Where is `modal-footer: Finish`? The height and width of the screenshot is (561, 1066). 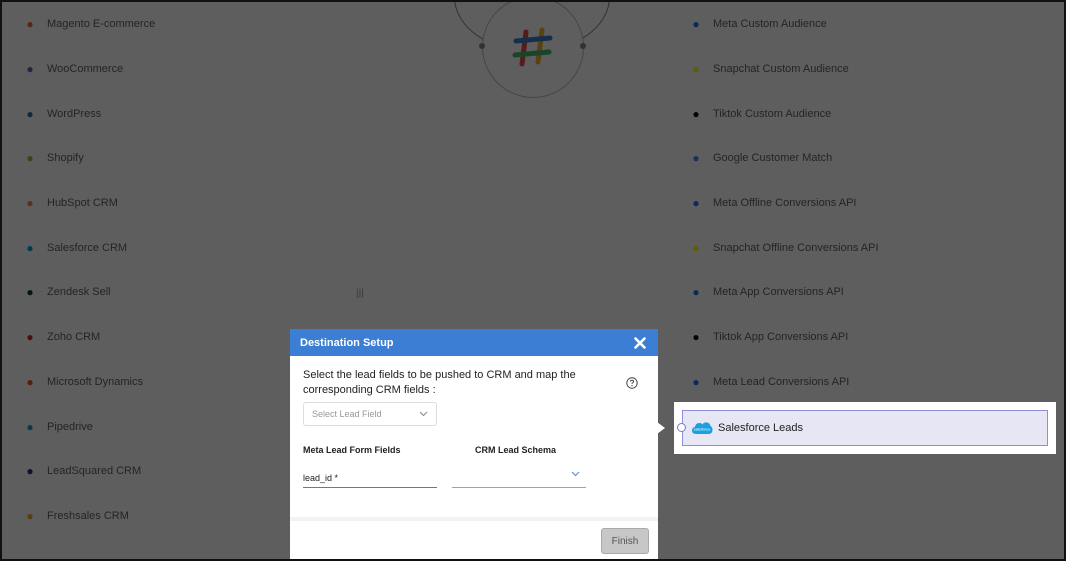
modal-footer: Finish is located at coordinates (474, 538).